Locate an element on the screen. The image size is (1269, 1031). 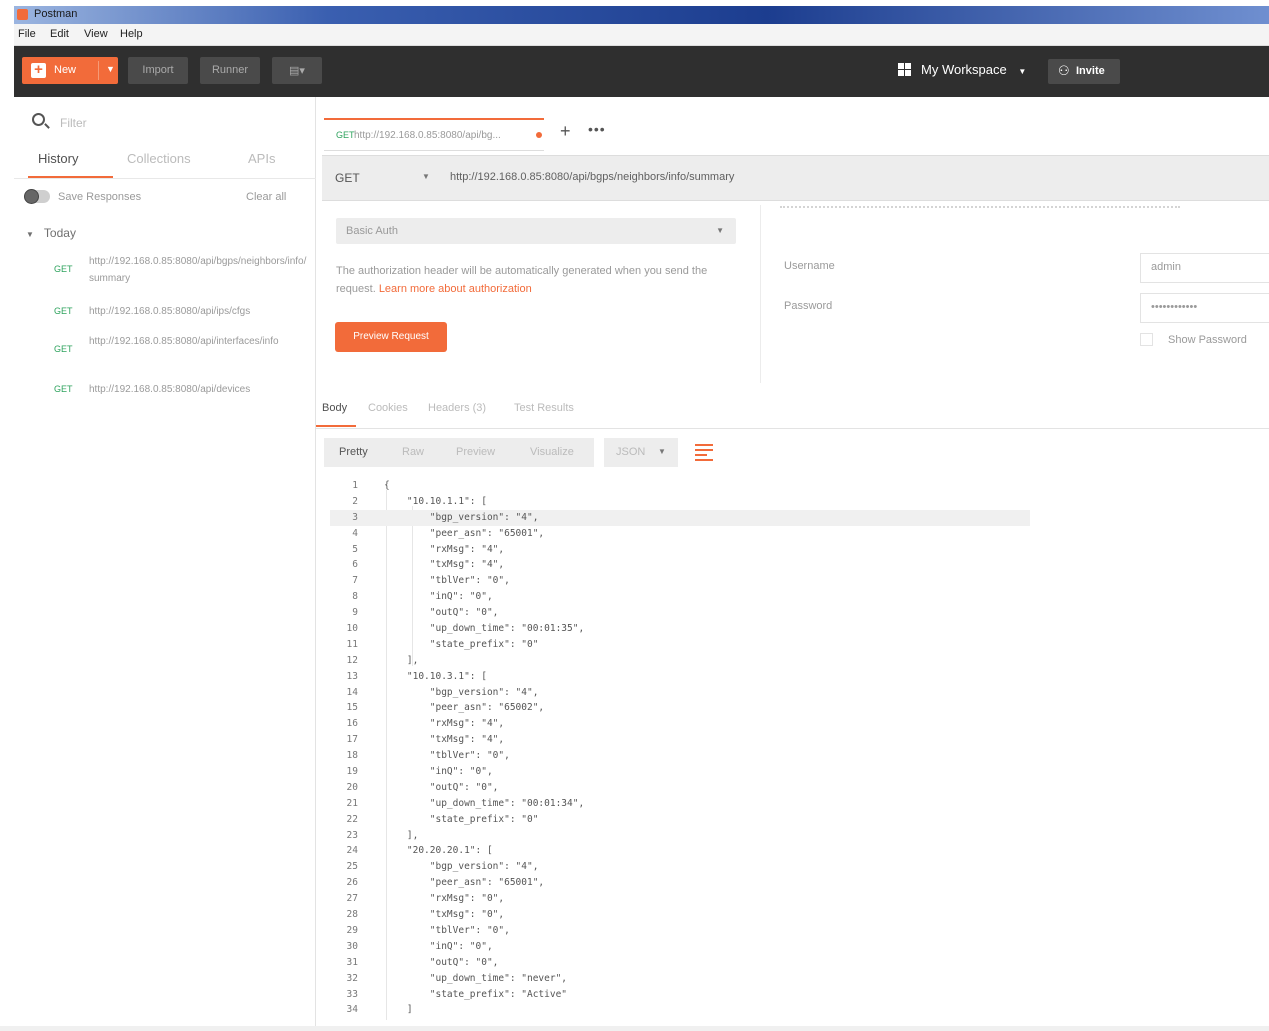
auth-tabs-hint is located at coordinates (980, 209).